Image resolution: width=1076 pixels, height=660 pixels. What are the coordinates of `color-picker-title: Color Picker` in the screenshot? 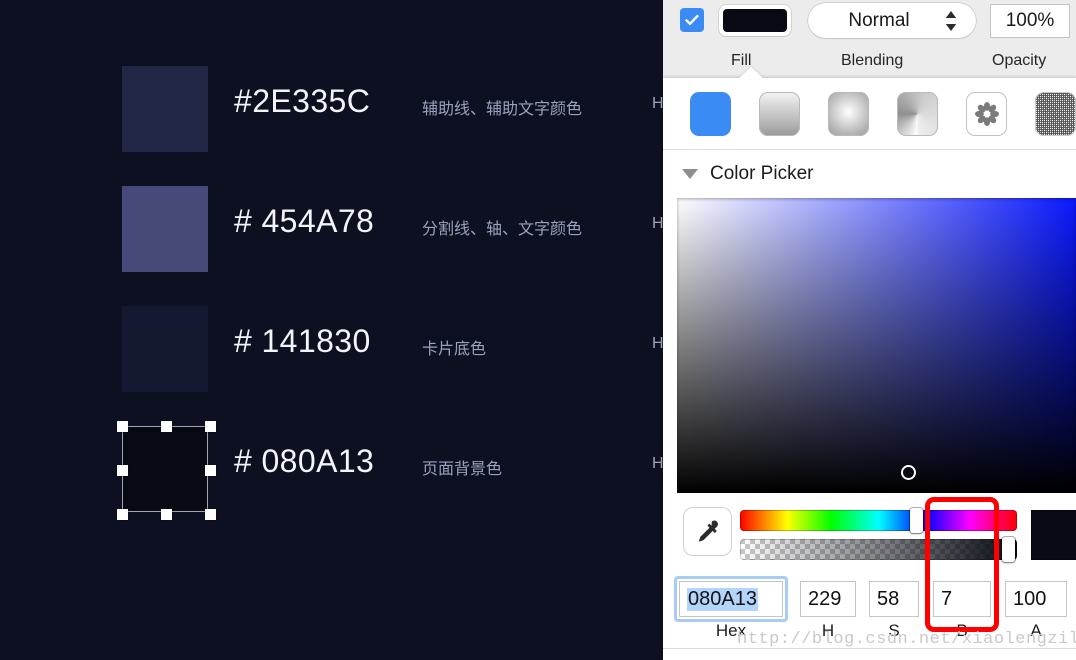 It's located at (762, 173).